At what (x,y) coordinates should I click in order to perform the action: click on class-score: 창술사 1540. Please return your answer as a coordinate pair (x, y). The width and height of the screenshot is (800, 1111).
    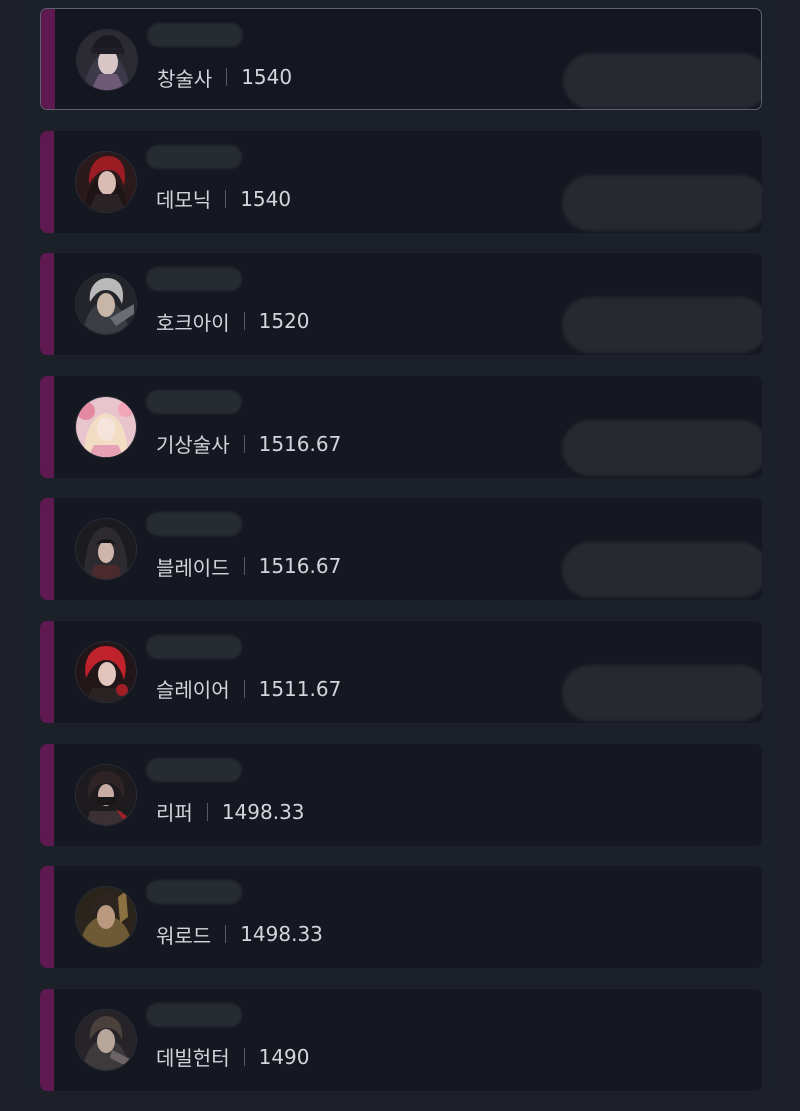
    Looking at the image, I should click on (224, 77).